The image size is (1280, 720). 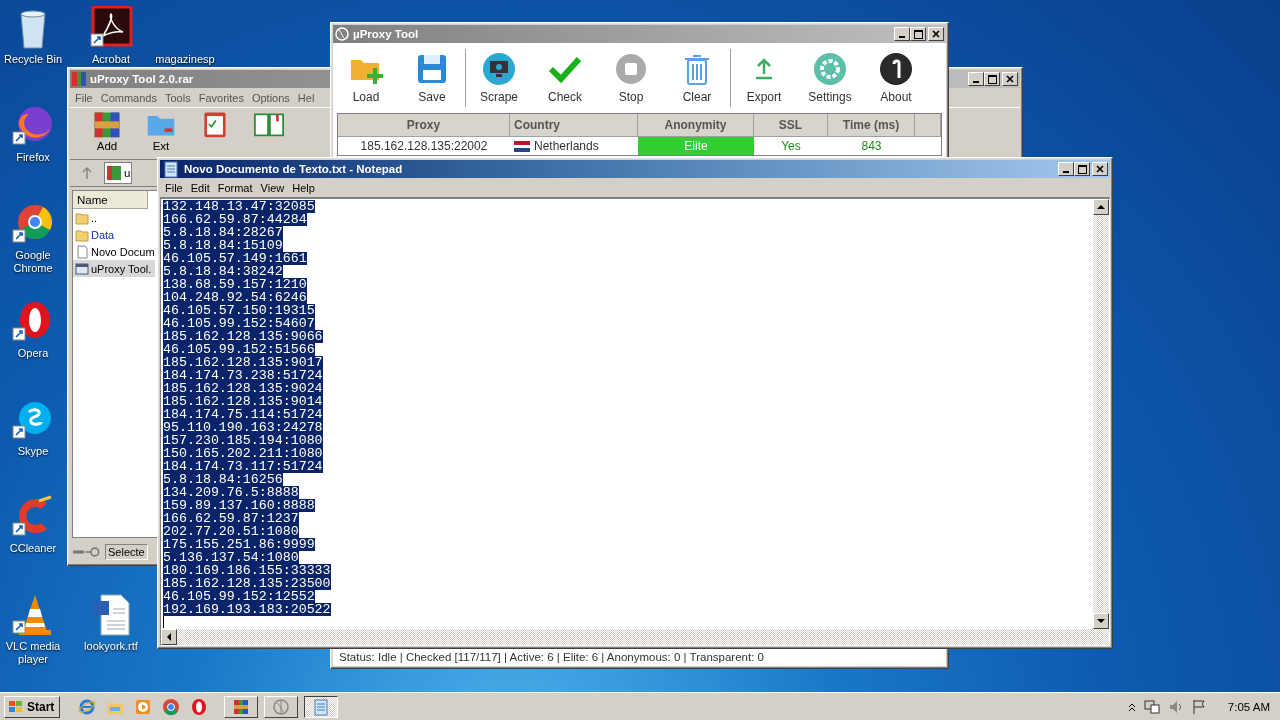 What do you see at coordinates (386, 34) in the screenshot?
I see `window-title: µProxy Tool` at bounding box center [386, 34].